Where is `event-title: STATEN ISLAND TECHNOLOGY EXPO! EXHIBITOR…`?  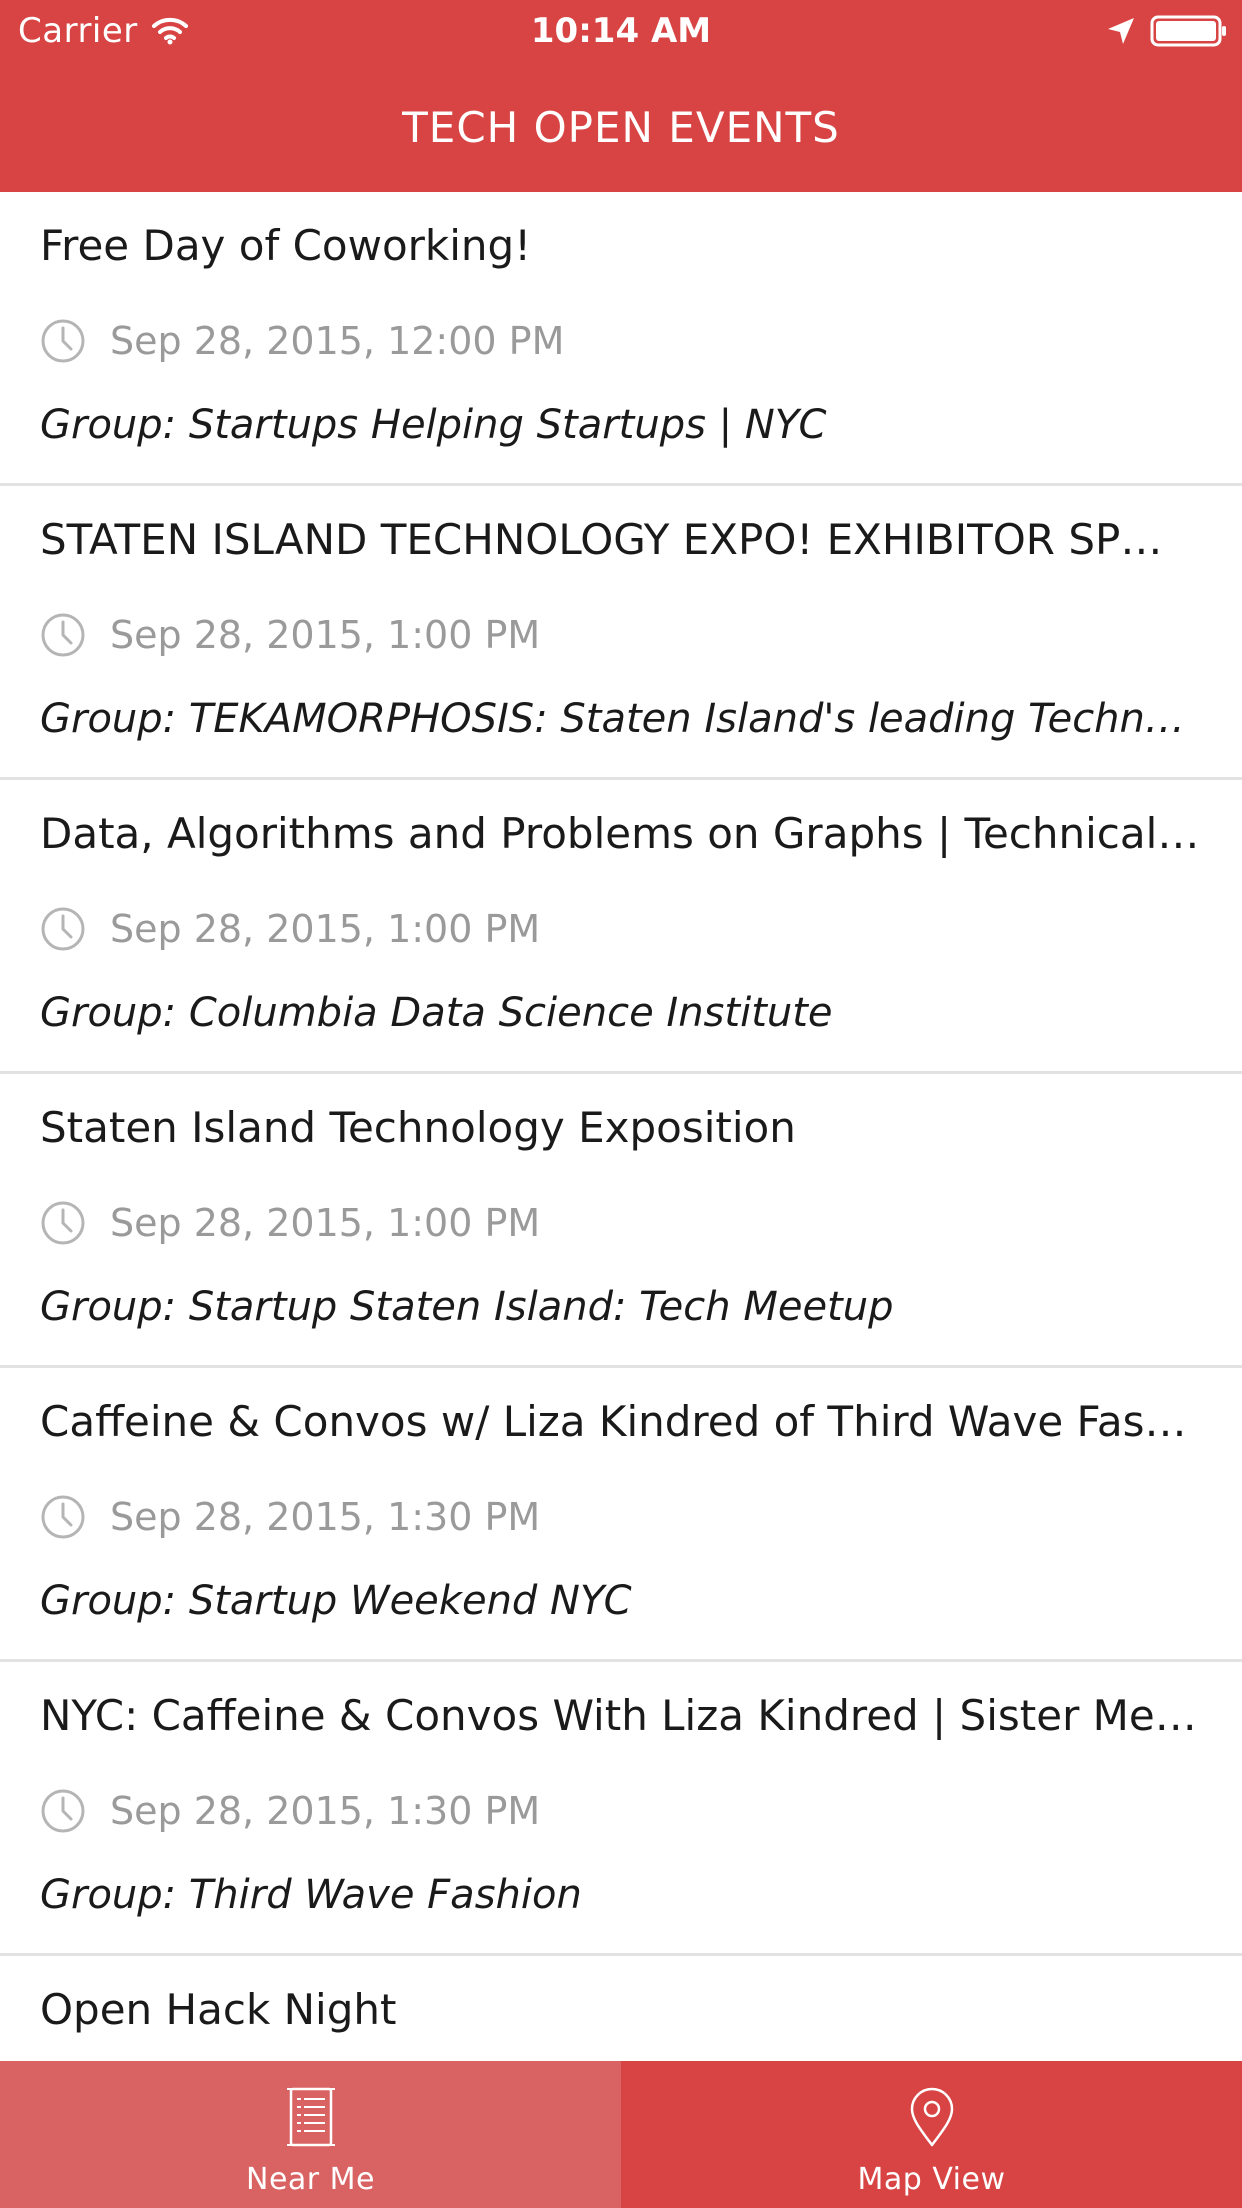
event-title: STATEN ISLAND TECHNOLOGY EXPO! EXHIBITOR… is located at coordinates (601, 539).